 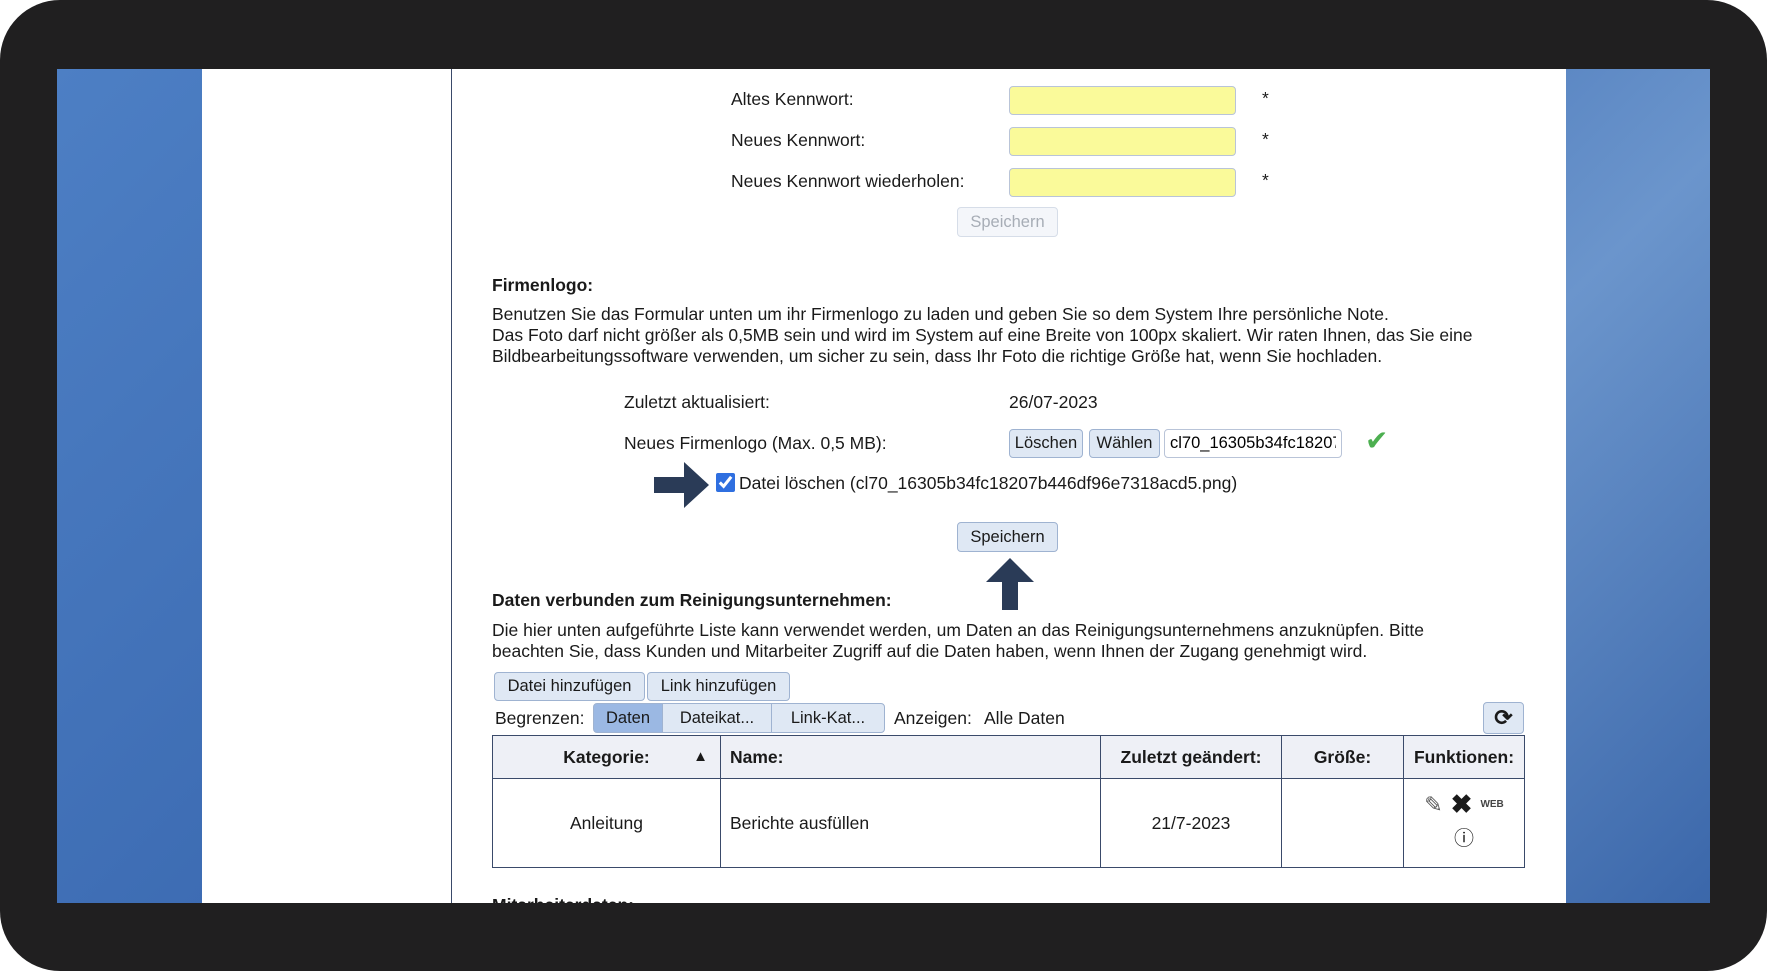 What do you see at coordinates (1046, 443) in the screenshot?
I see `delete-logo-button: Löschen` at bounding box center [1046, 443].